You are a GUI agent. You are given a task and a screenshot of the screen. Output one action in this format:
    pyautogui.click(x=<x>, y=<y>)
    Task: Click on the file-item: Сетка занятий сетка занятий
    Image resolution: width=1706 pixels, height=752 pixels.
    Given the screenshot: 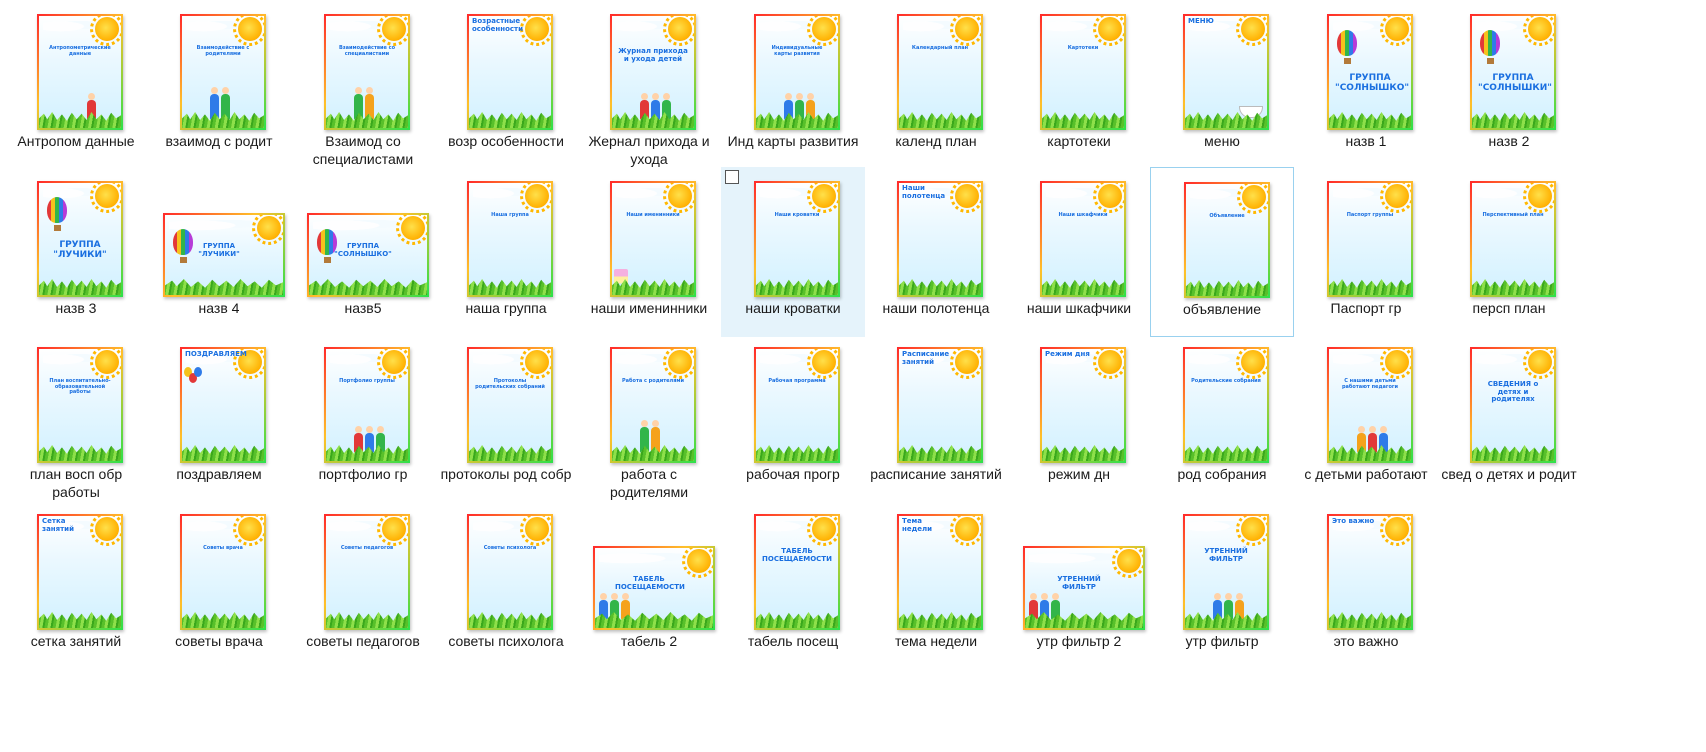 What is the action you would take?
    pyautogui.click(x=76, y=585)
    